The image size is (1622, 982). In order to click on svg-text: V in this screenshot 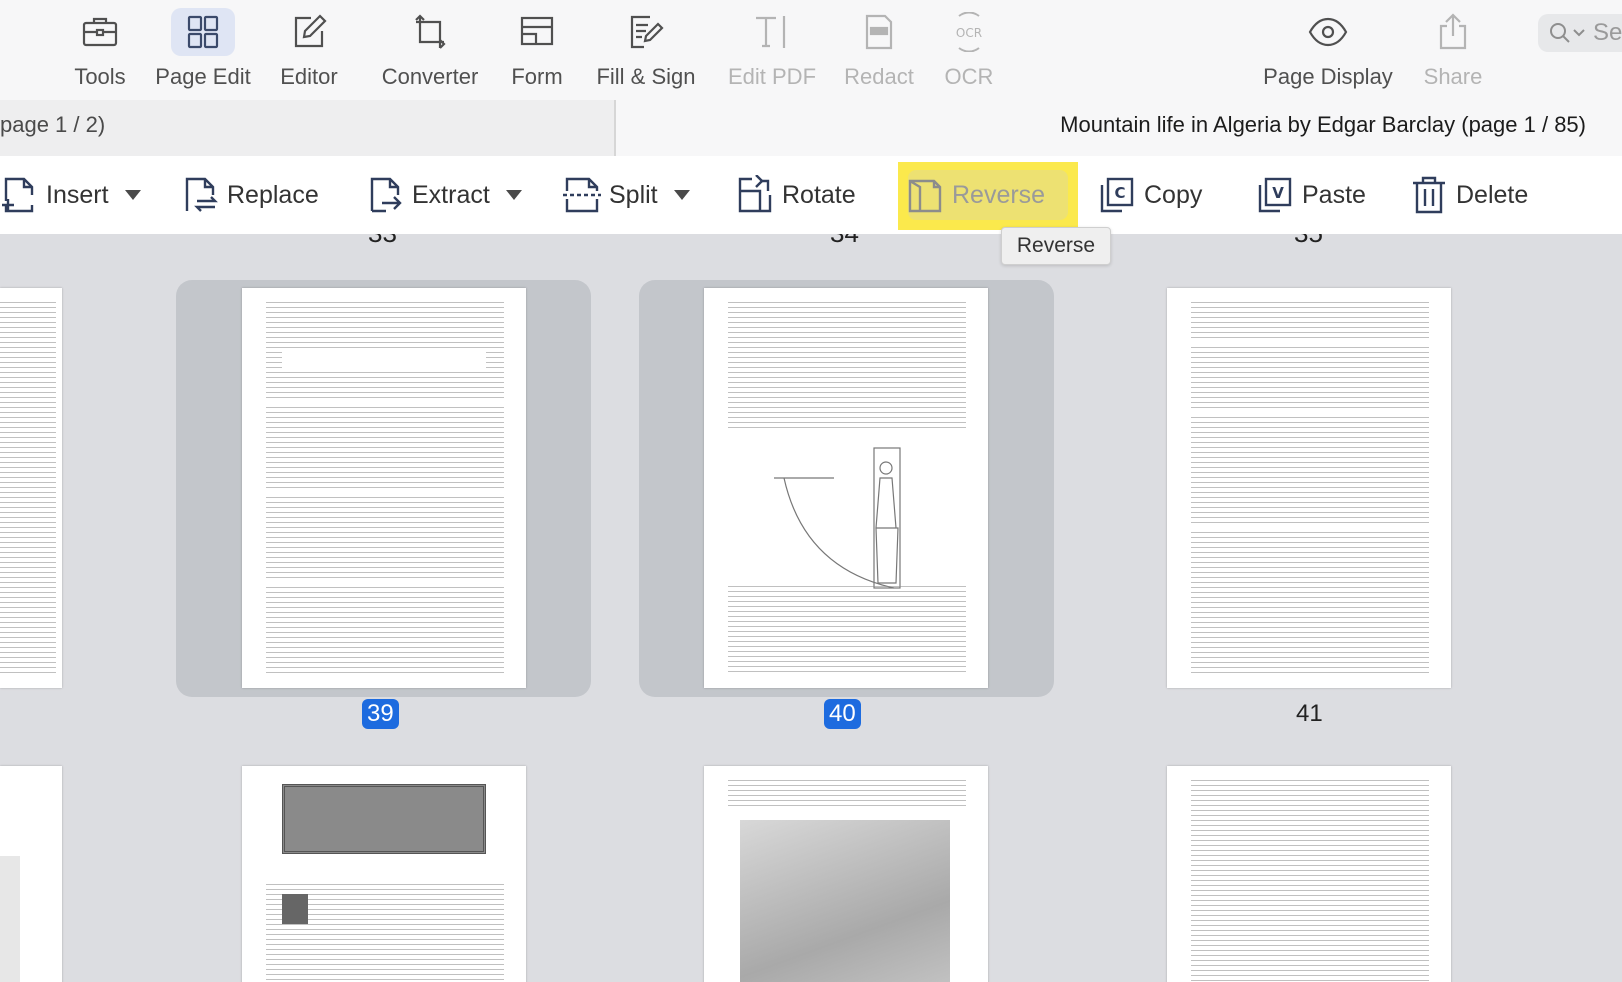, I will do `click(1278, 193)`.